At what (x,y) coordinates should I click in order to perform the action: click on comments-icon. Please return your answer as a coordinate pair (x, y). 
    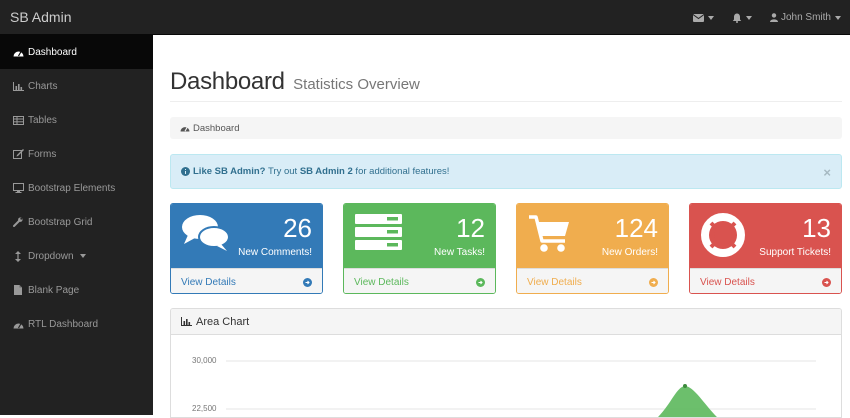
    Looking at the image, I should click on (206, 235).